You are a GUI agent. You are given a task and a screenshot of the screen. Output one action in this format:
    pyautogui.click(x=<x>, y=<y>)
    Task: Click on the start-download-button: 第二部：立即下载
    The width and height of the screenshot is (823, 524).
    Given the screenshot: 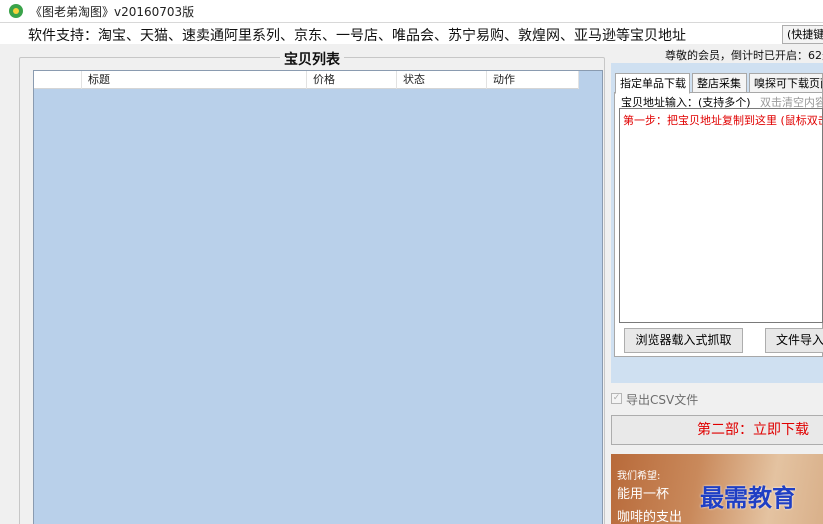 What is the action you would take?
    pyautogui.click(x=717, y=430)
    